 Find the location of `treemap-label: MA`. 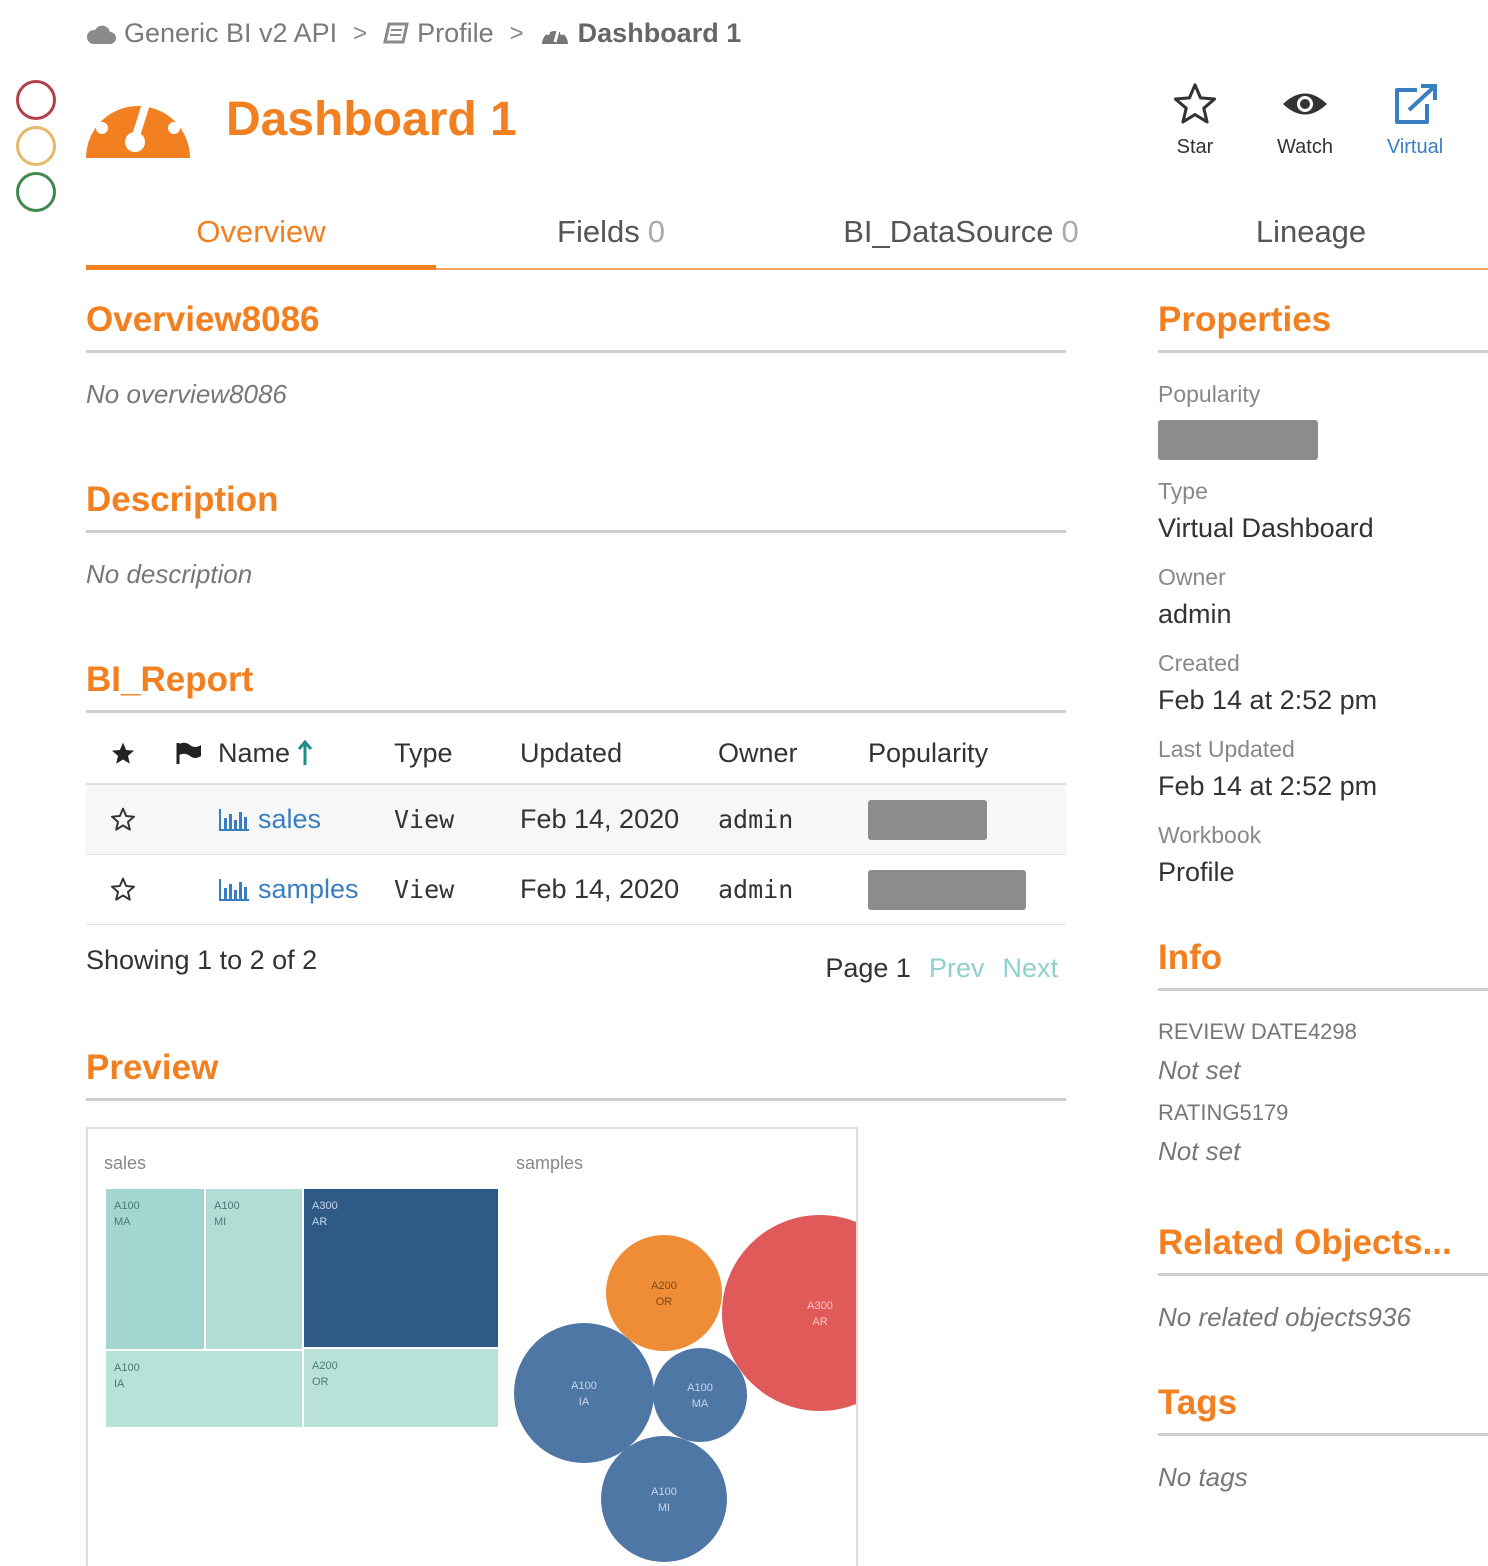

treemap-label: MA is located at coordinates (122, 1222).